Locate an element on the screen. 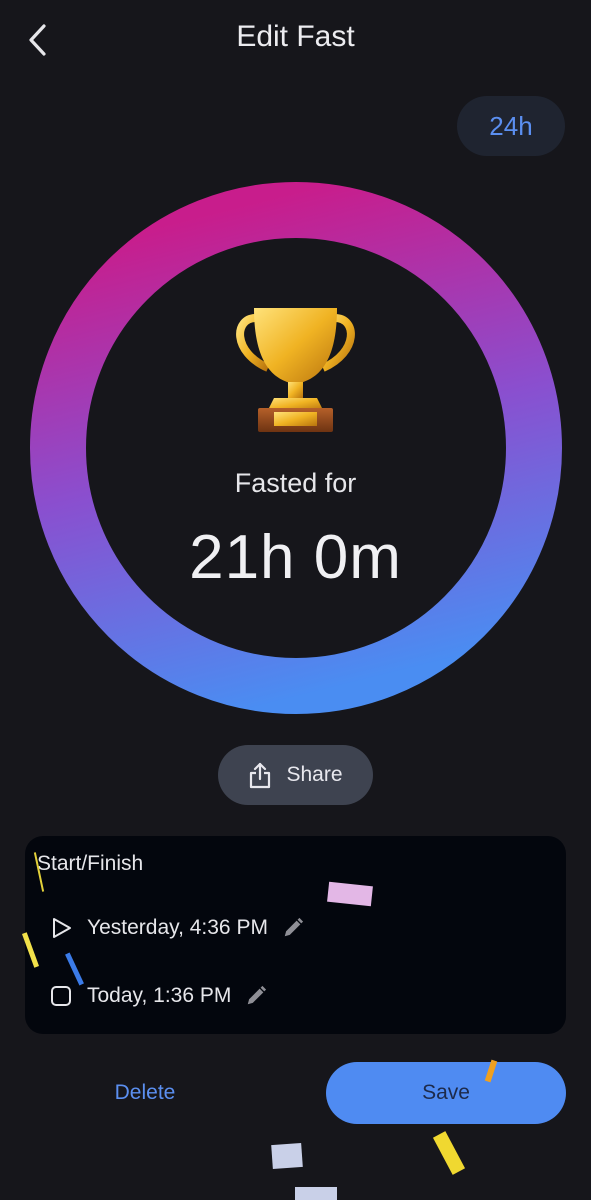  end-time-value: Today, 1:36 PM is located at coordinates (159, 995).